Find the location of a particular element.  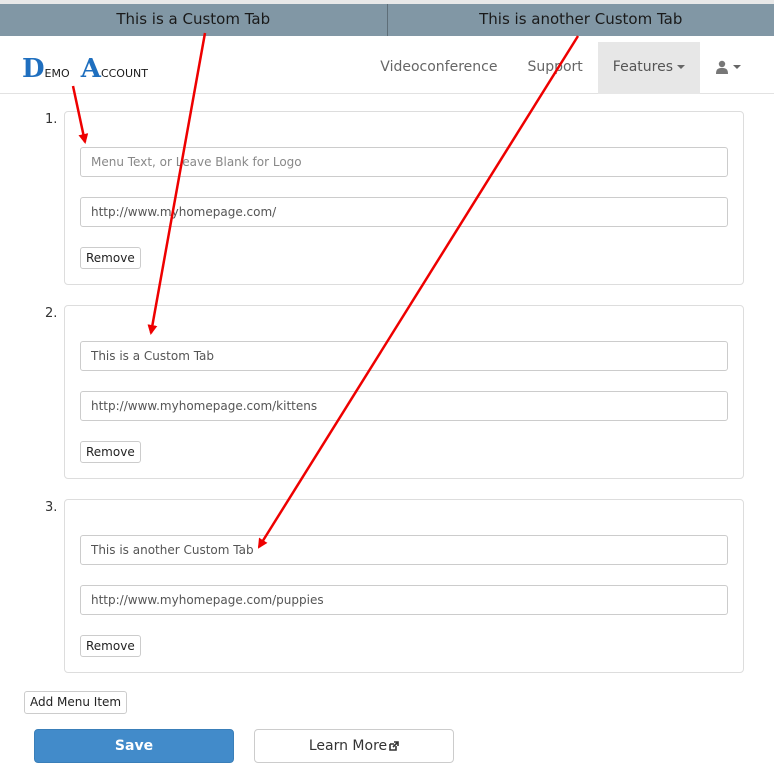

nav-support: Support is located at coordinates (554, 68).